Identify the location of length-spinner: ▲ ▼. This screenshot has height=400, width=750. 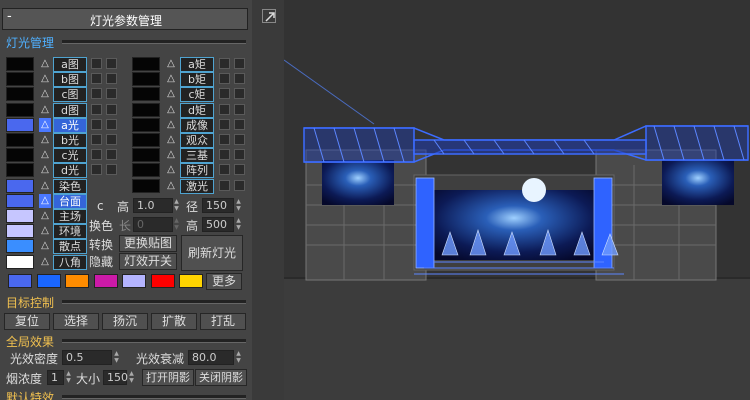
(176, 224).